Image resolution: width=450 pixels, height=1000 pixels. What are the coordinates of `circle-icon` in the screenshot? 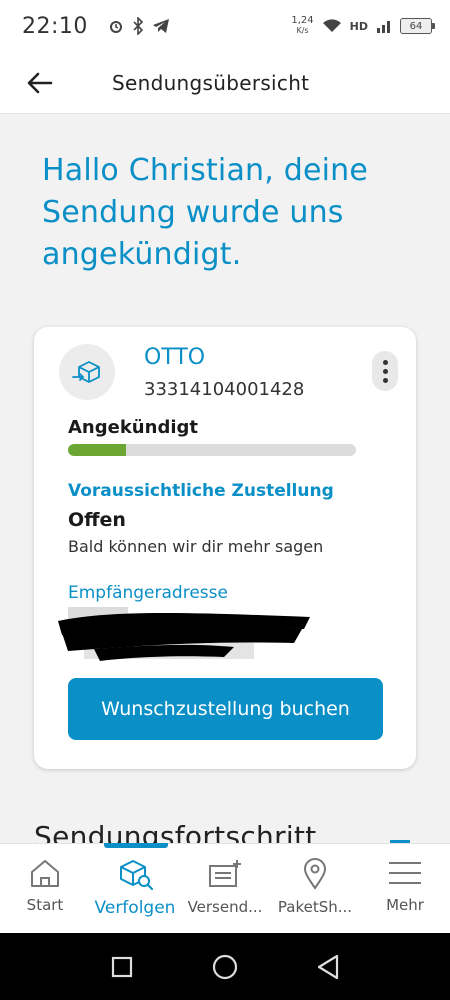 It's located at (225, 966).